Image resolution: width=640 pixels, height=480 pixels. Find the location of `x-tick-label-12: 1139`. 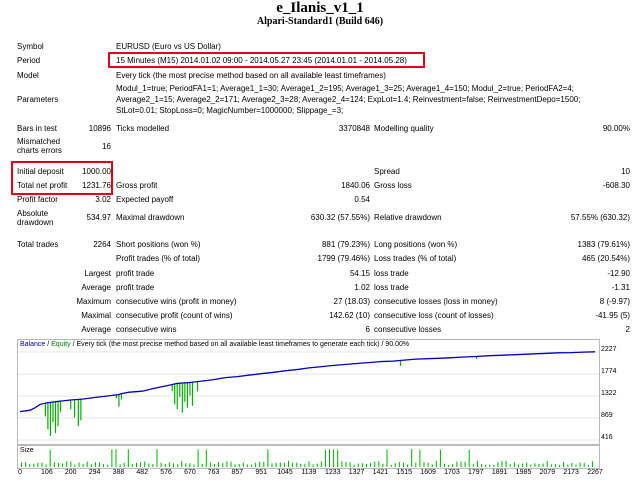

x-tick-label-12: 1139 is located at coordinates (309, 472).